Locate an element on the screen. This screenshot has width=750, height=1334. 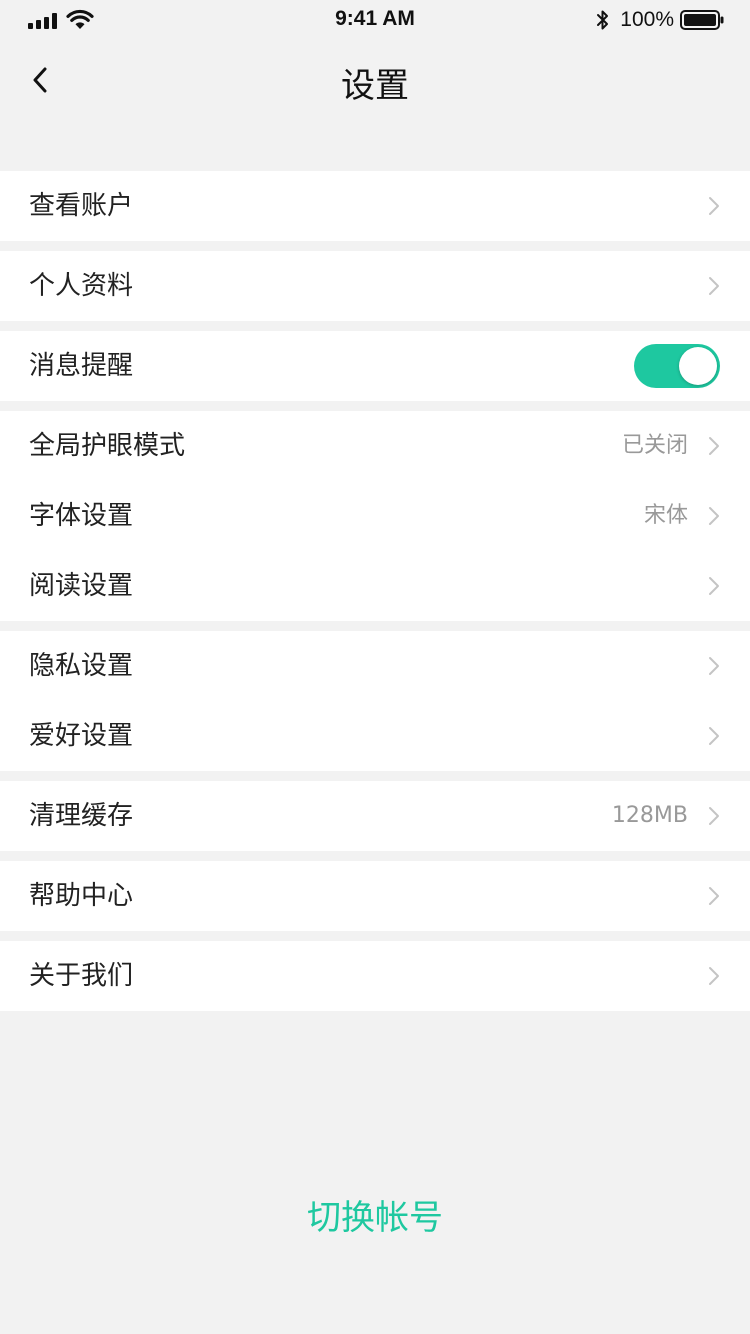
nav-bar: 设置 is located at coordinates (375, 80).